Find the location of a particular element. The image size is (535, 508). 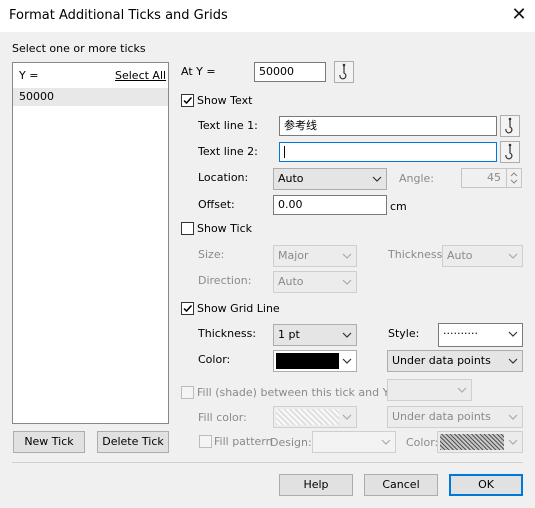

ticks-column-label: Y = is located at coordinates (29, 75).